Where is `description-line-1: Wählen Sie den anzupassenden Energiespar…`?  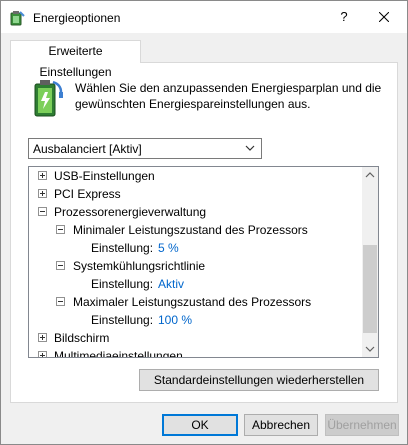 description-line-1: Wählen Sie den anzupassenden Energiespar… is located at coordinates (228, 88).